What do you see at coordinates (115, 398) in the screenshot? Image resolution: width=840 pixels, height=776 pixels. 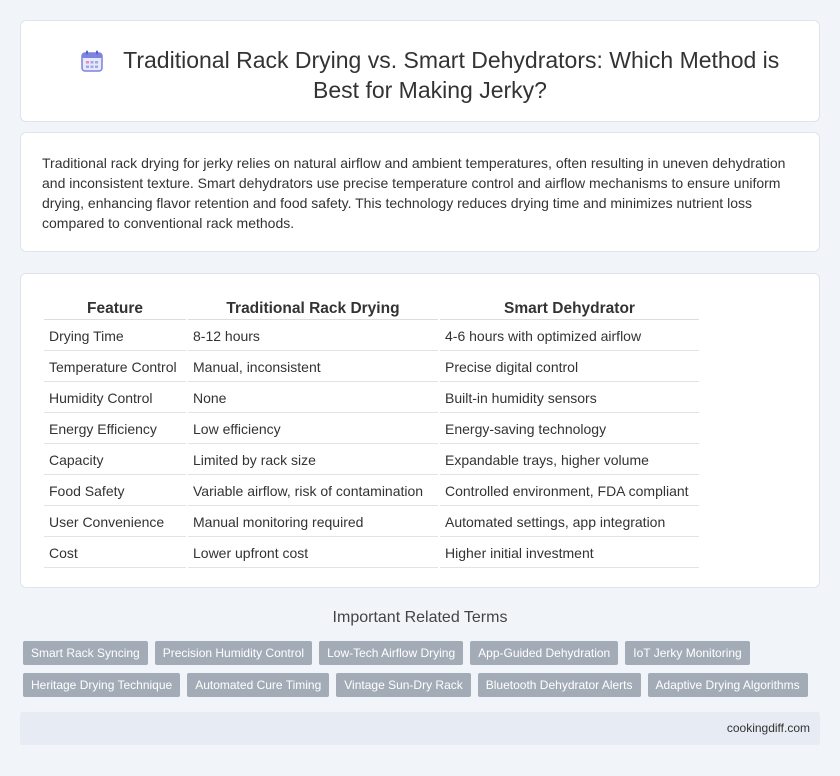 I see `table-cell: Humidity Control` at bounding box center [115, 398].